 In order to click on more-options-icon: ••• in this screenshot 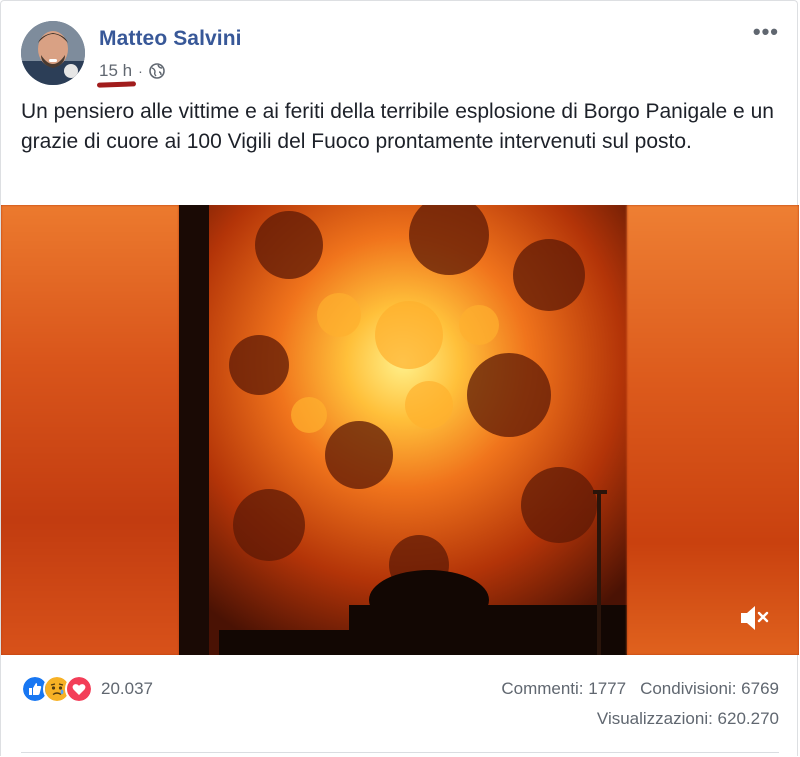, I will do `click(766, 32)`.